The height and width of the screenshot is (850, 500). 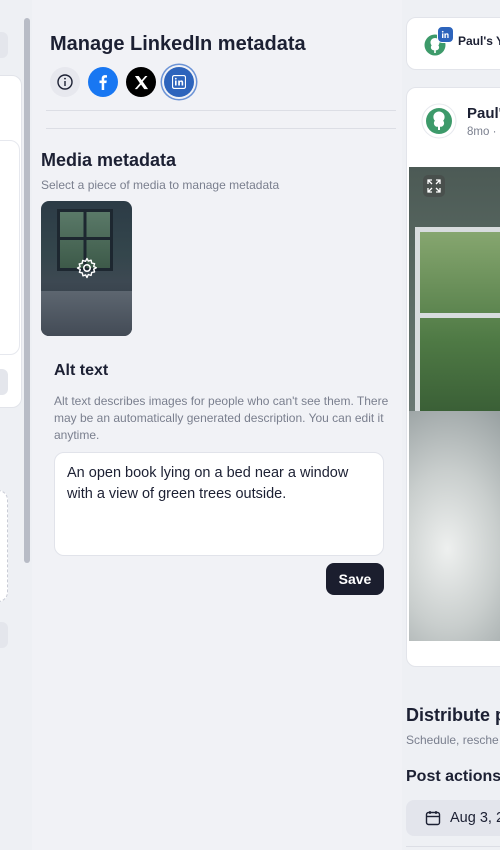 I want to click on expand-icon, so click(x=434, y=186).